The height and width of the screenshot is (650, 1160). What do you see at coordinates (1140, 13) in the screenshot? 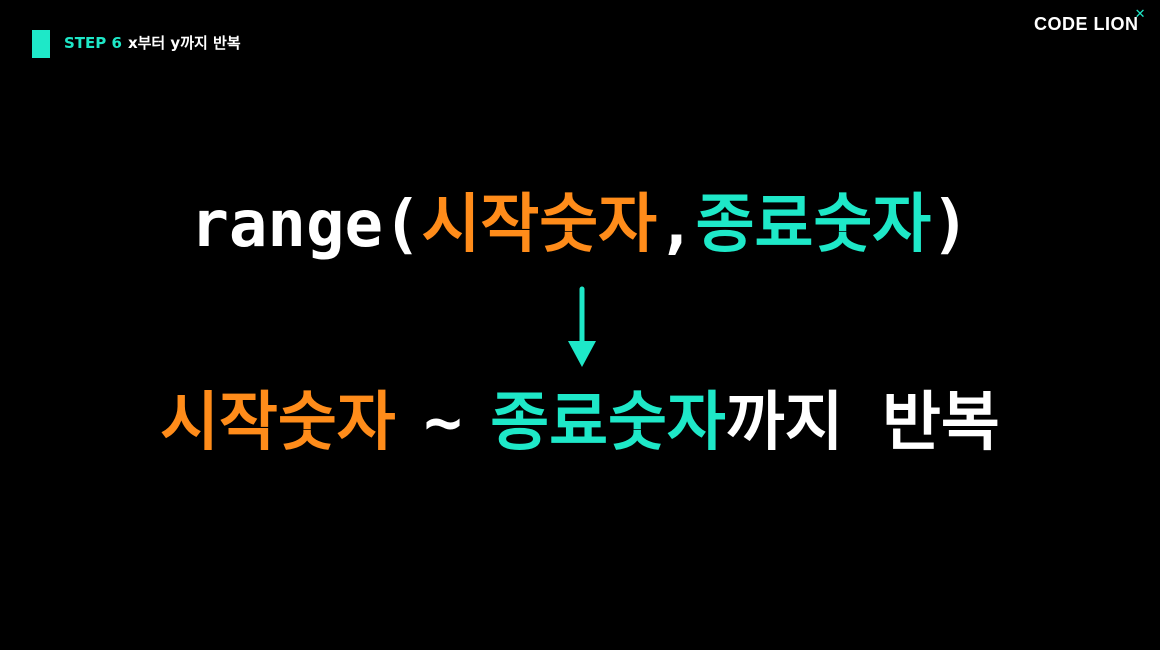
I see `logo-mark-icon: ✕` at bounding box center [1140, 13].